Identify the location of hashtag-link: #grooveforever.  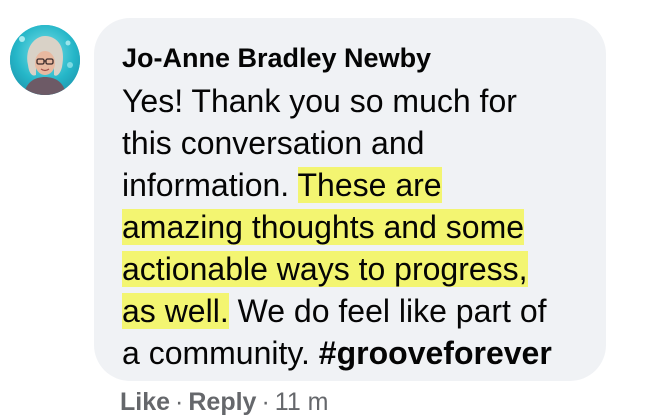
(435, 353).